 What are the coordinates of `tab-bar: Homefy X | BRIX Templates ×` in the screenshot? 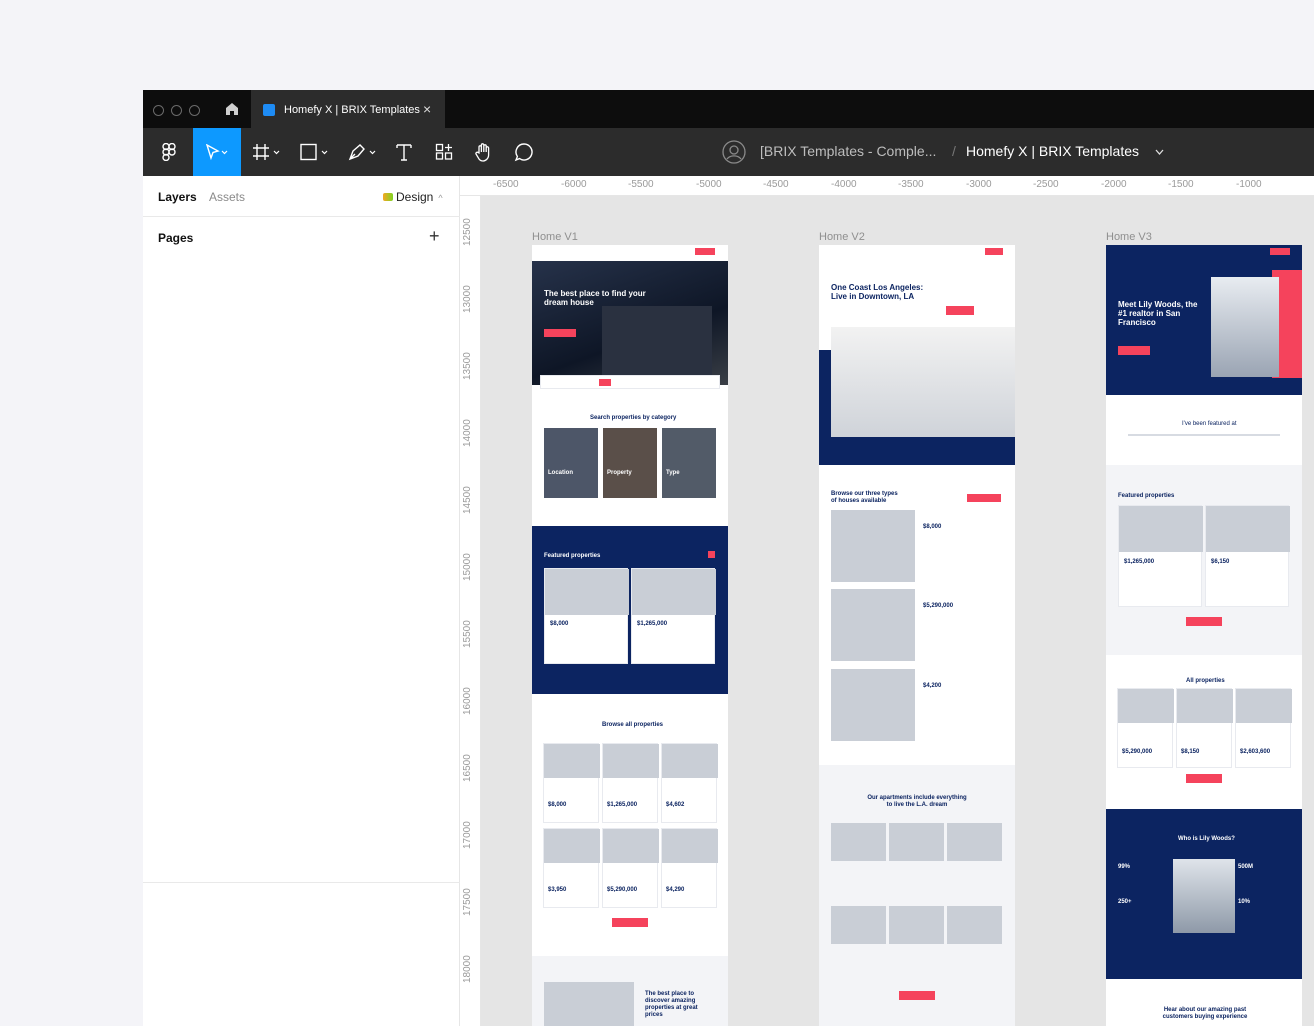 It's located at (728, 109).